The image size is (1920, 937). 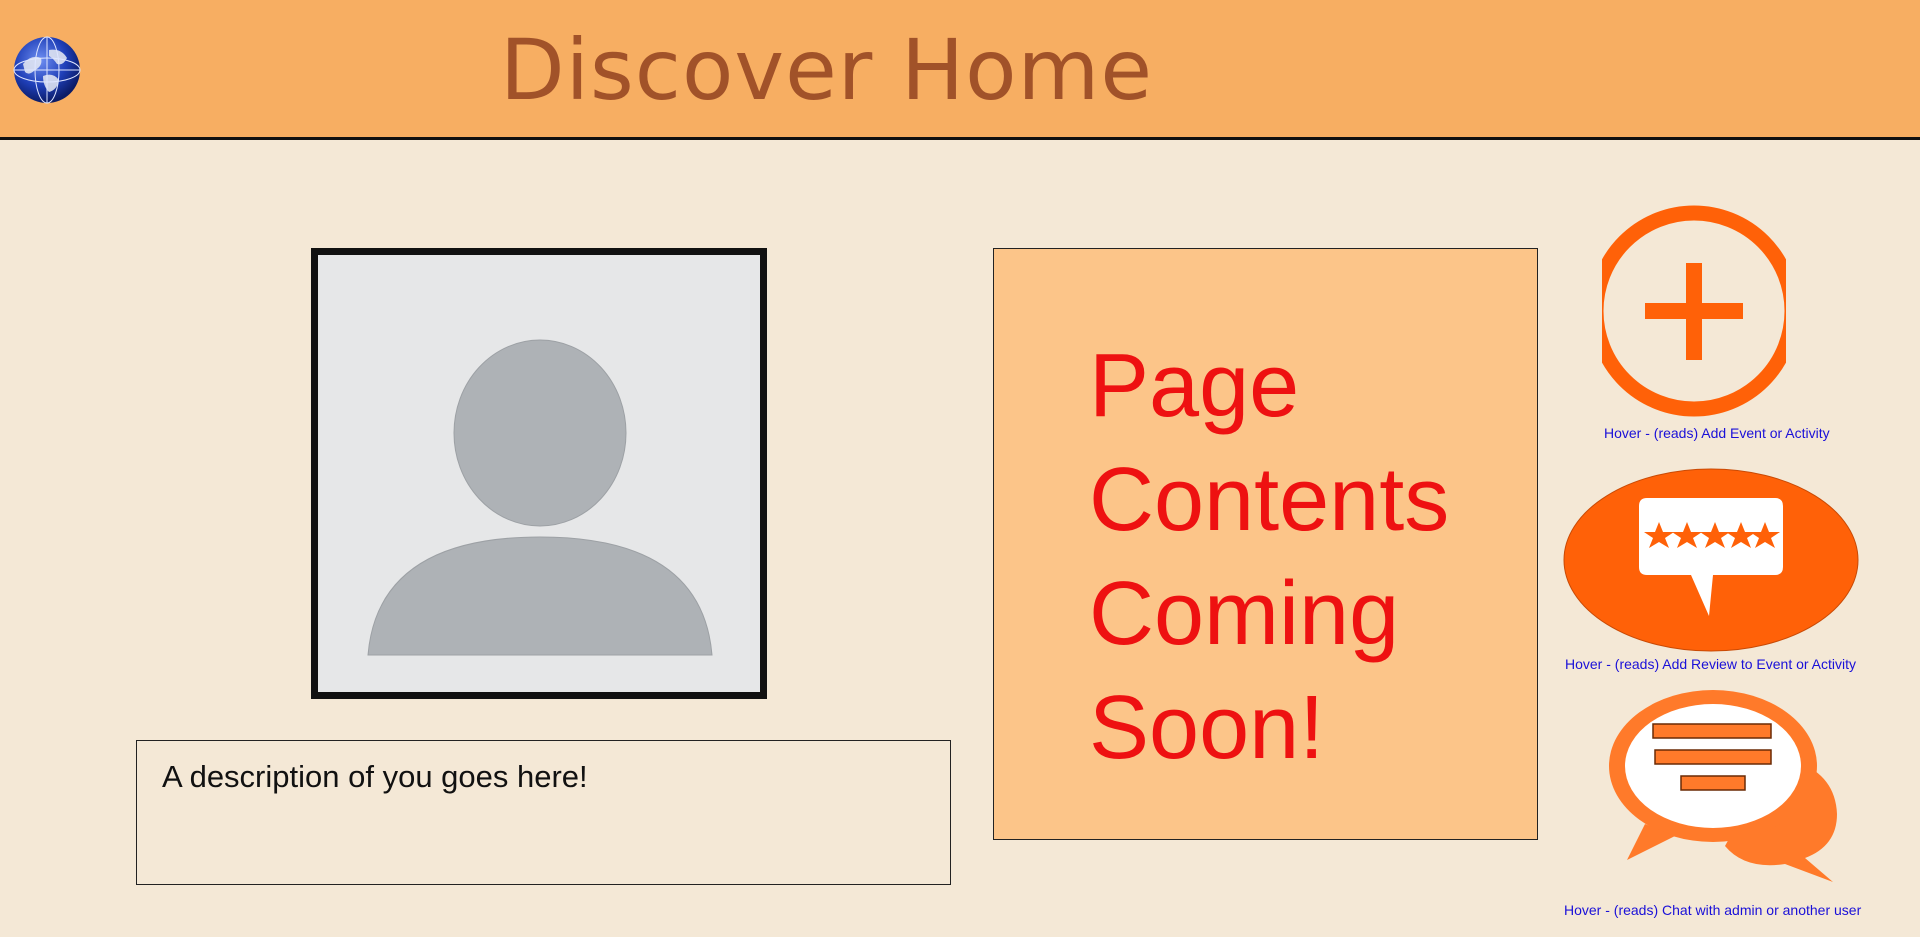 I want to click on user-placeholder-icon, so click(x=540, y=497).